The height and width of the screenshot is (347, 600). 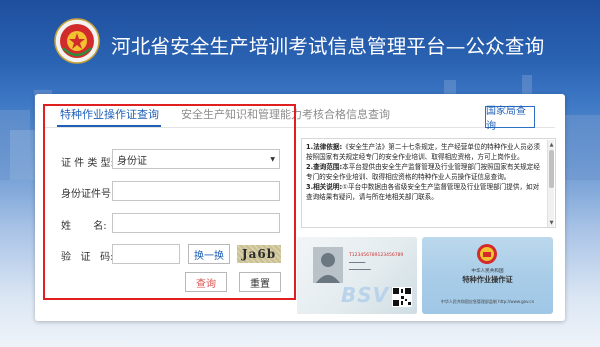 I want to click on certificate-sample-card: T123456789123456789 ━━━━━━ ━━━━━━━━ BSVV, so click(x=357, y=275).